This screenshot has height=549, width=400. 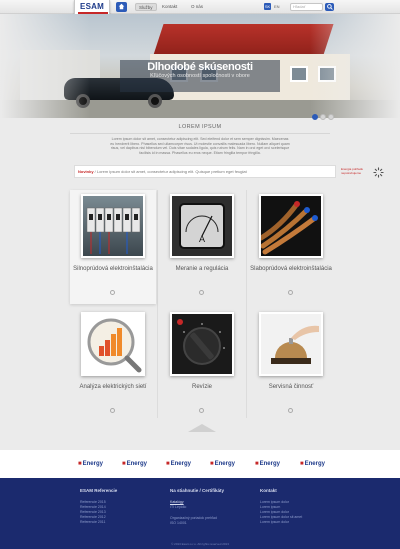 What do you see at coordinates (113, 344) in the screenshot?
I see `magnifier-chart-image` at bounding box center [113, 344].